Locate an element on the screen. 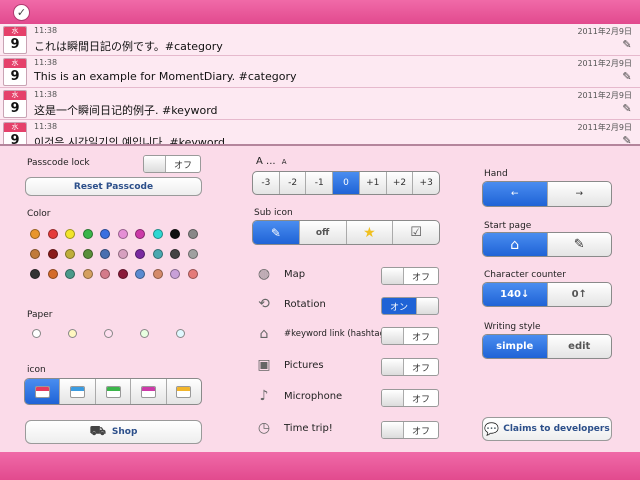  checkmark-icon: ✓ is located at coordinates (21, 12).